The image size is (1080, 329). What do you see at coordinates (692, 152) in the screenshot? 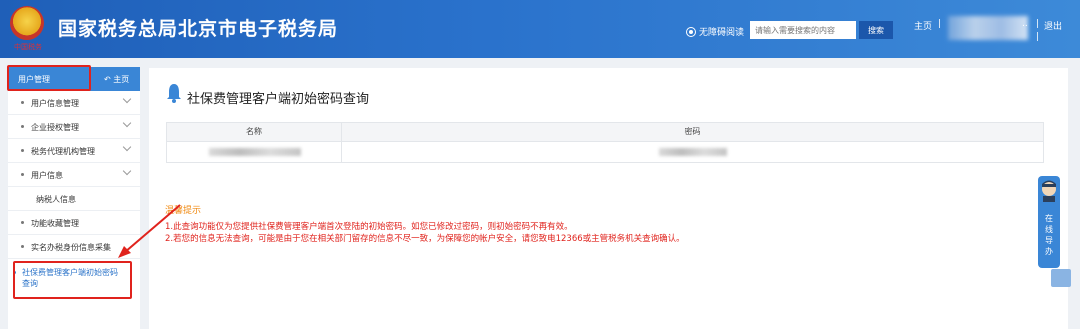
I see `cell-password-redacted` at bounding box center [692, 152].